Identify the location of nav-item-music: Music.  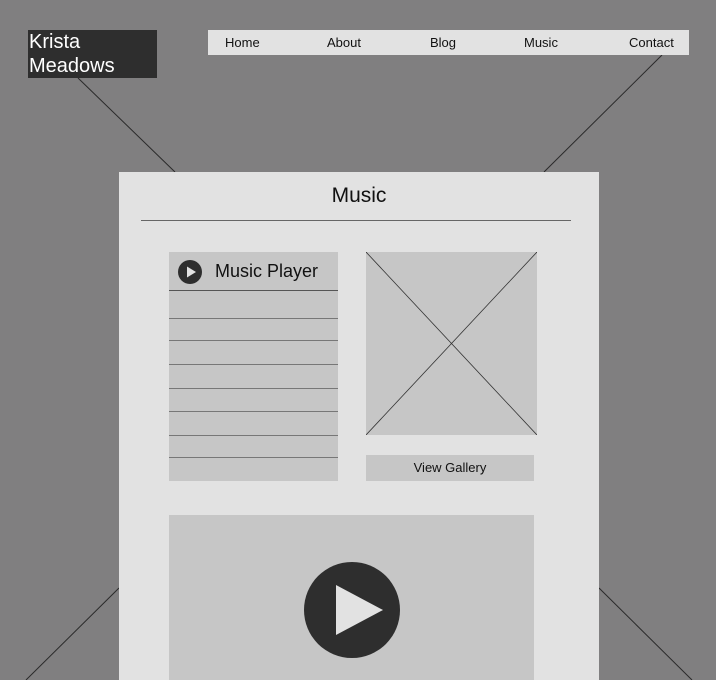
(541, 42).